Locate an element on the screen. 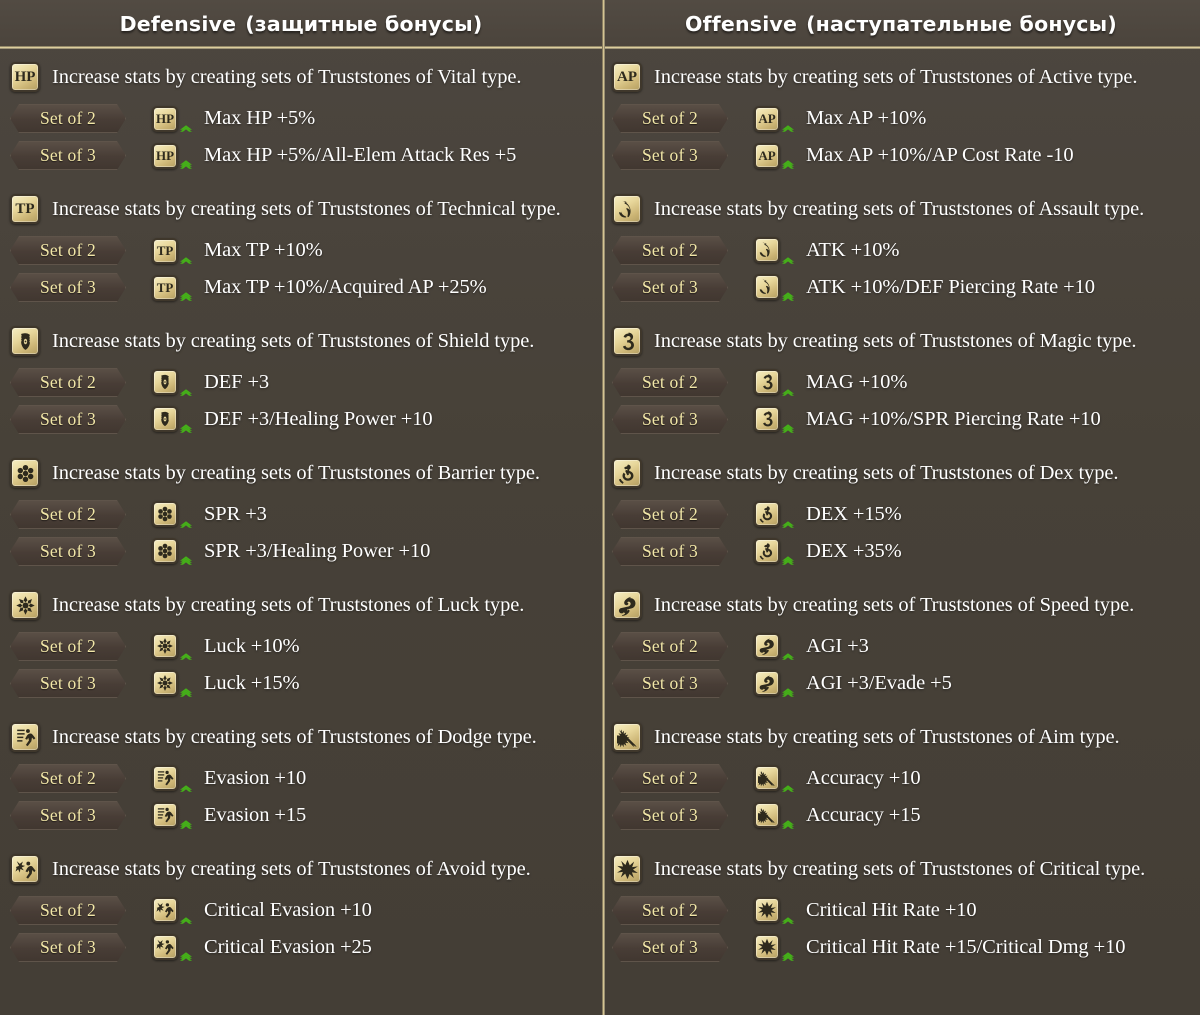 This screenshot has height=1015, width=1200. bonus-row: Set of 3 DEX +35% is located at coordinates (906, 551).